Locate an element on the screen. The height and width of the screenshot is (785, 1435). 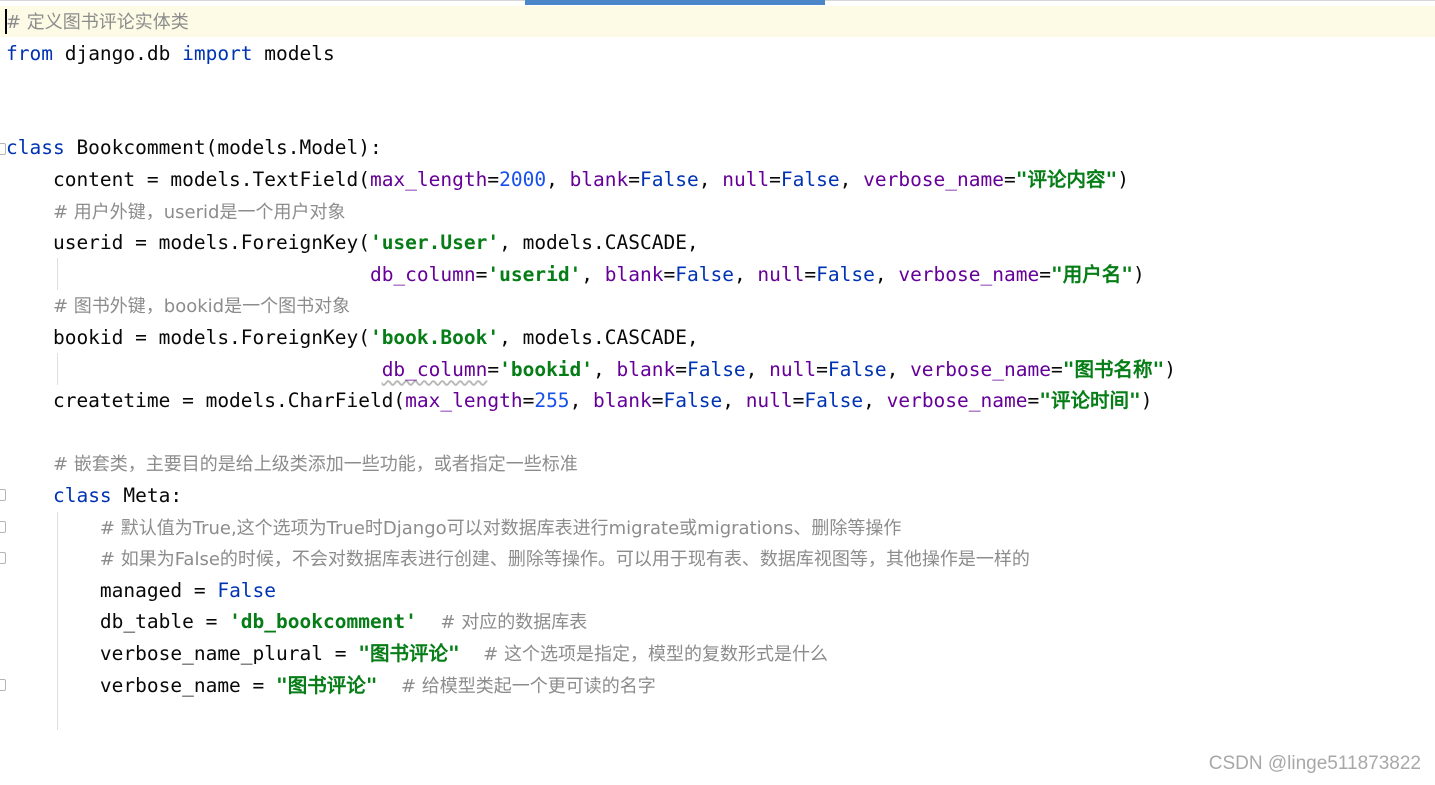
code-token: managed = is located at coordinates (112, 590).